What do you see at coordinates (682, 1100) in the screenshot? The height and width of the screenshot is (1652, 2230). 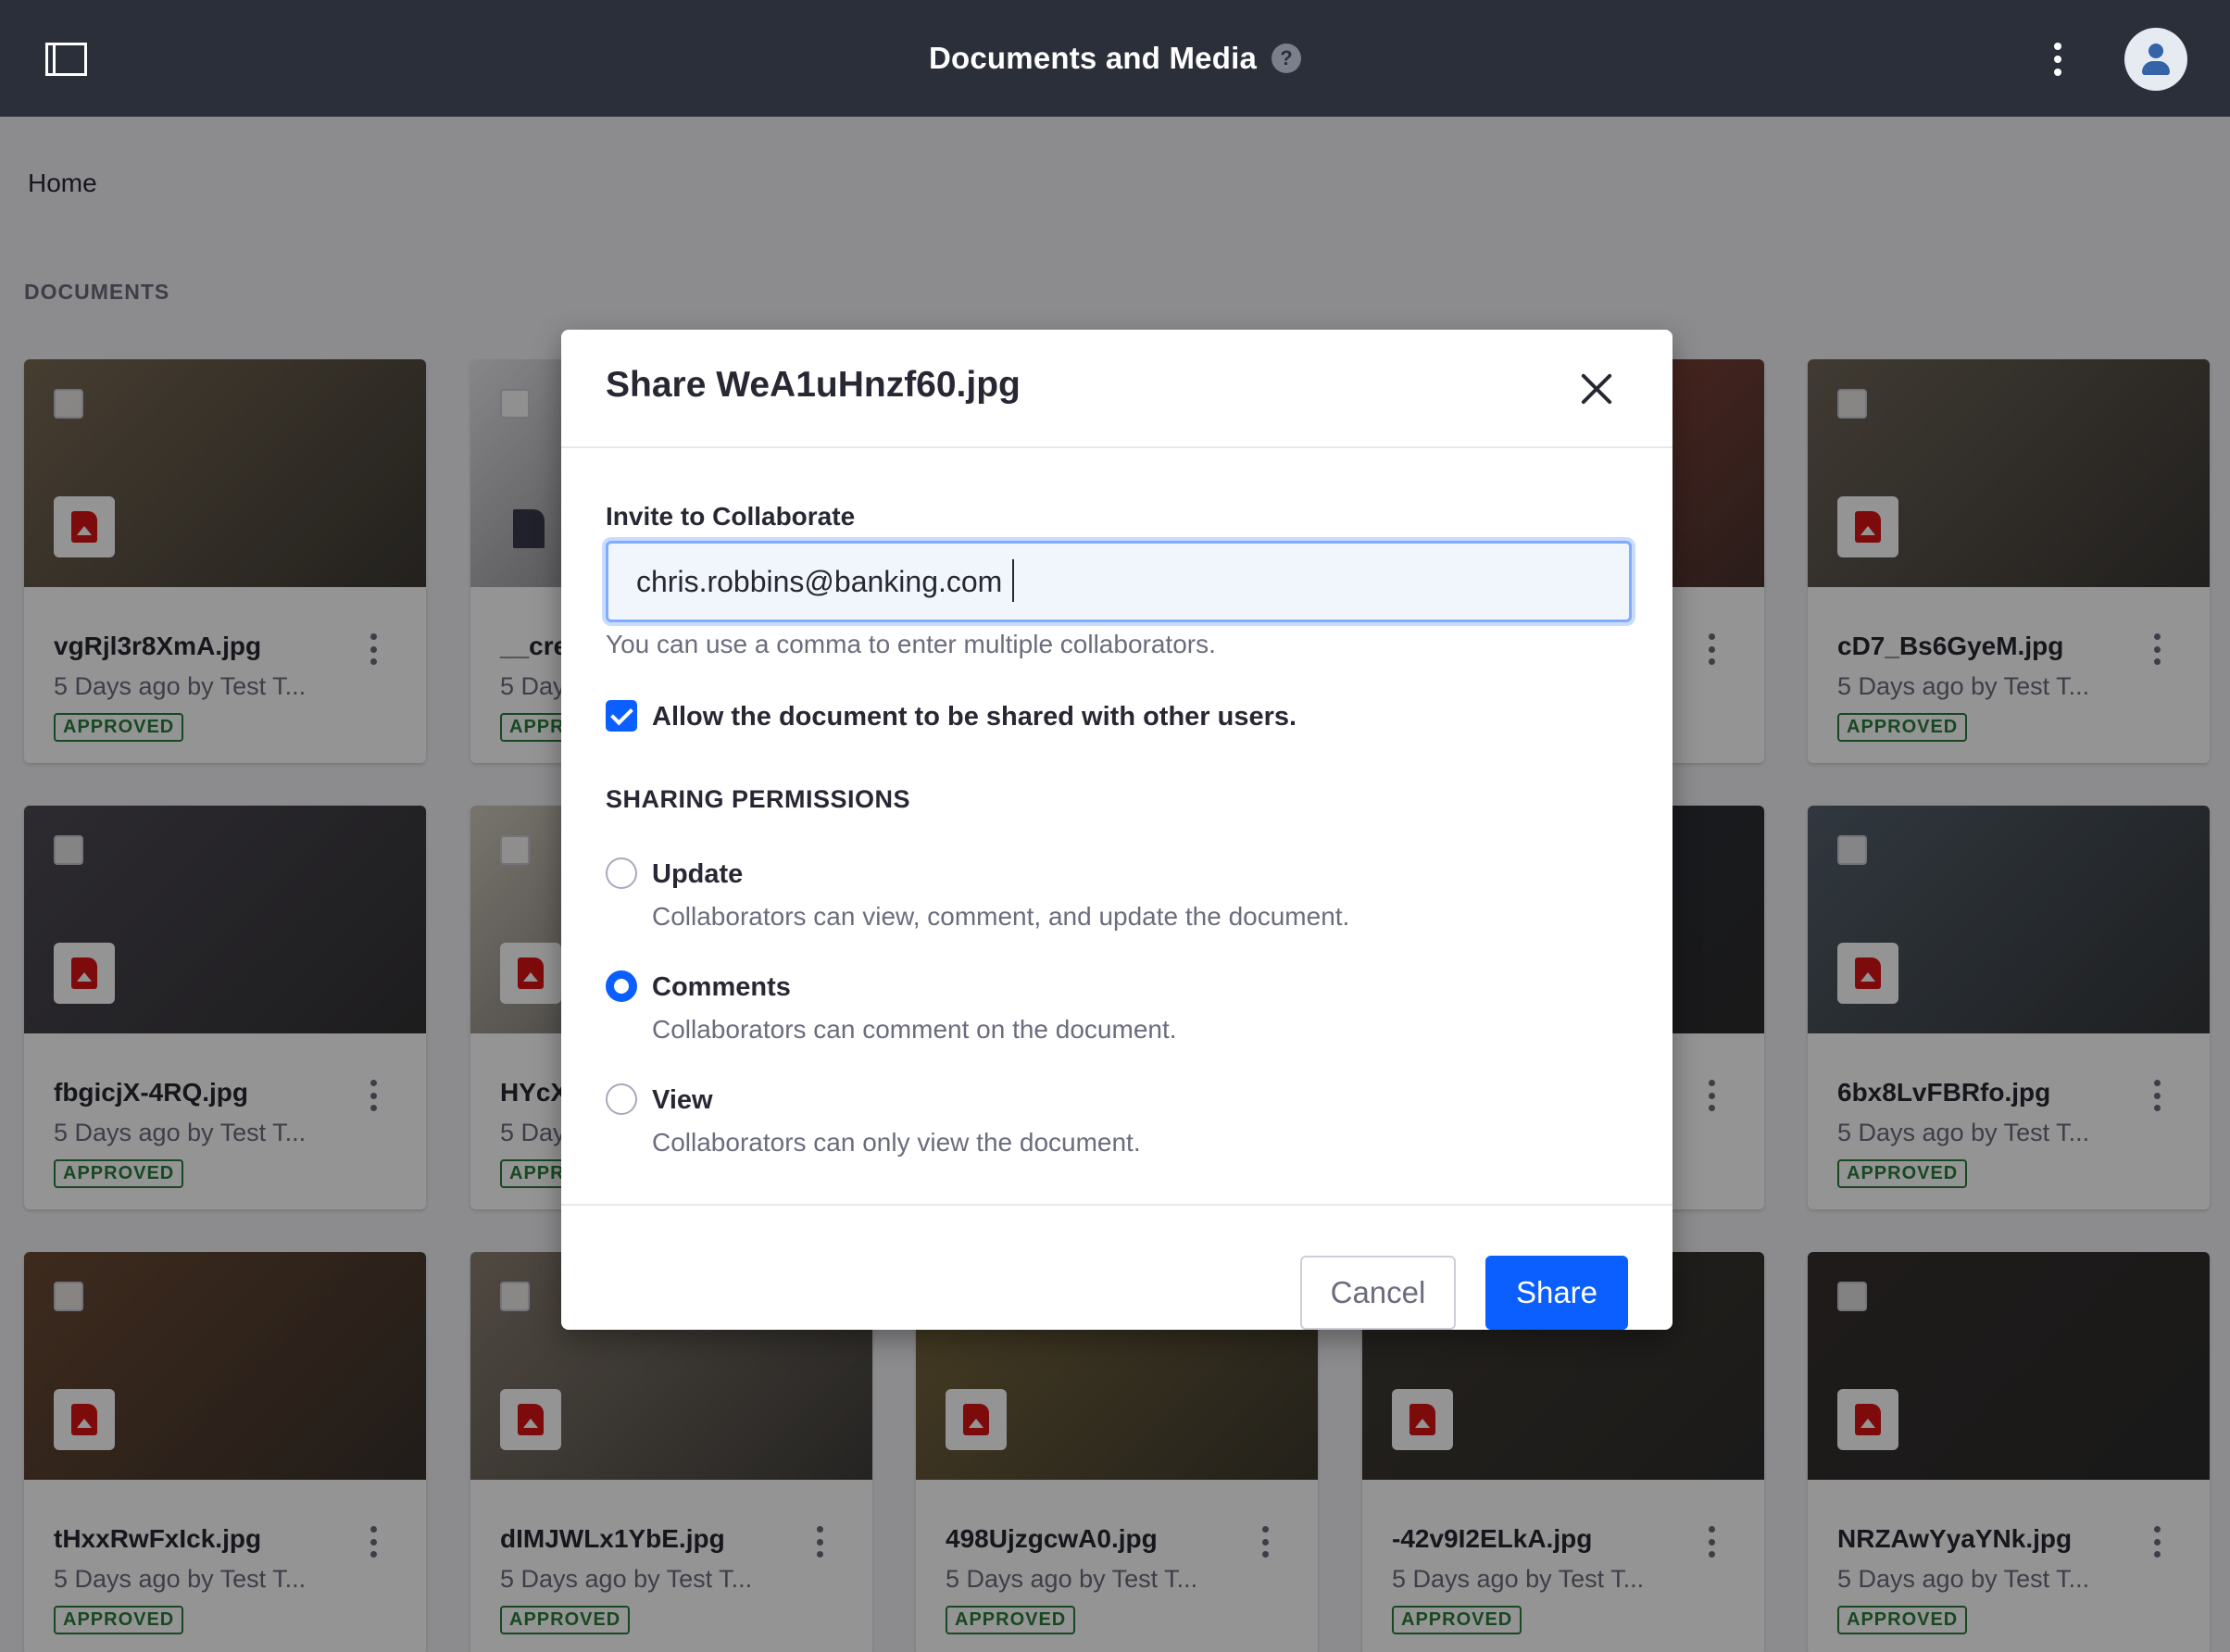 I see `radio-view-label: View` at bounding box center [682, 1100].